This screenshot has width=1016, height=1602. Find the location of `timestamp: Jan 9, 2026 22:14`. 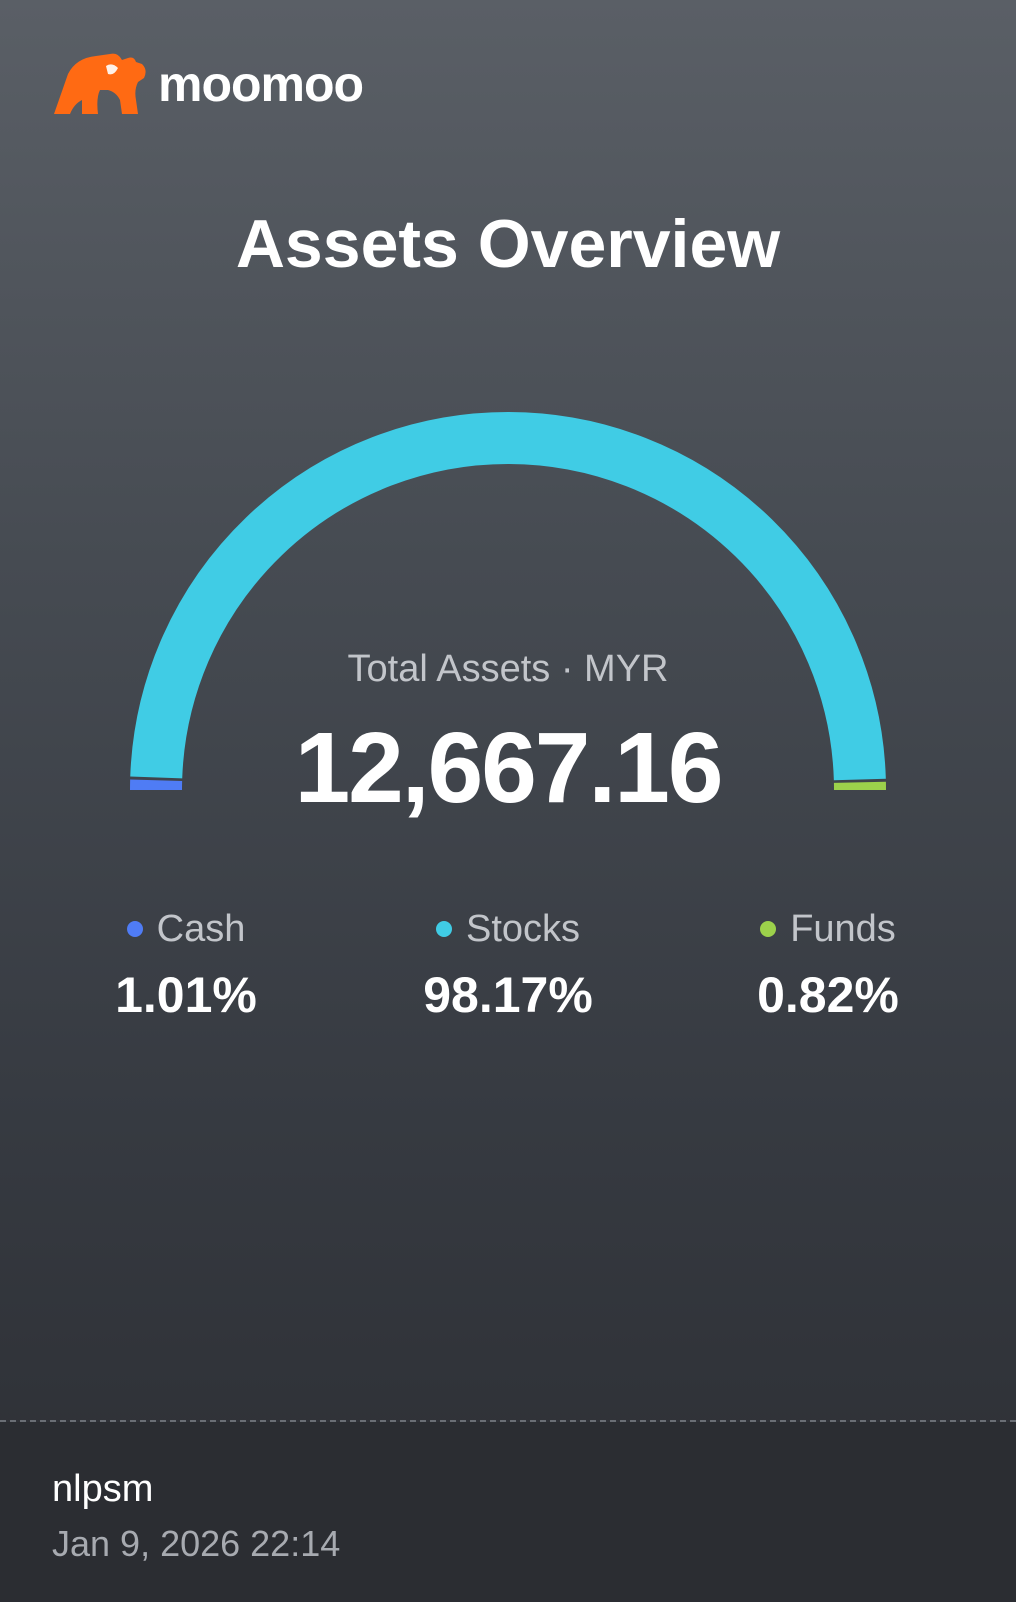

timestamp: Jan 9, 2026 22:14 is located at coordinates (196, 1543).